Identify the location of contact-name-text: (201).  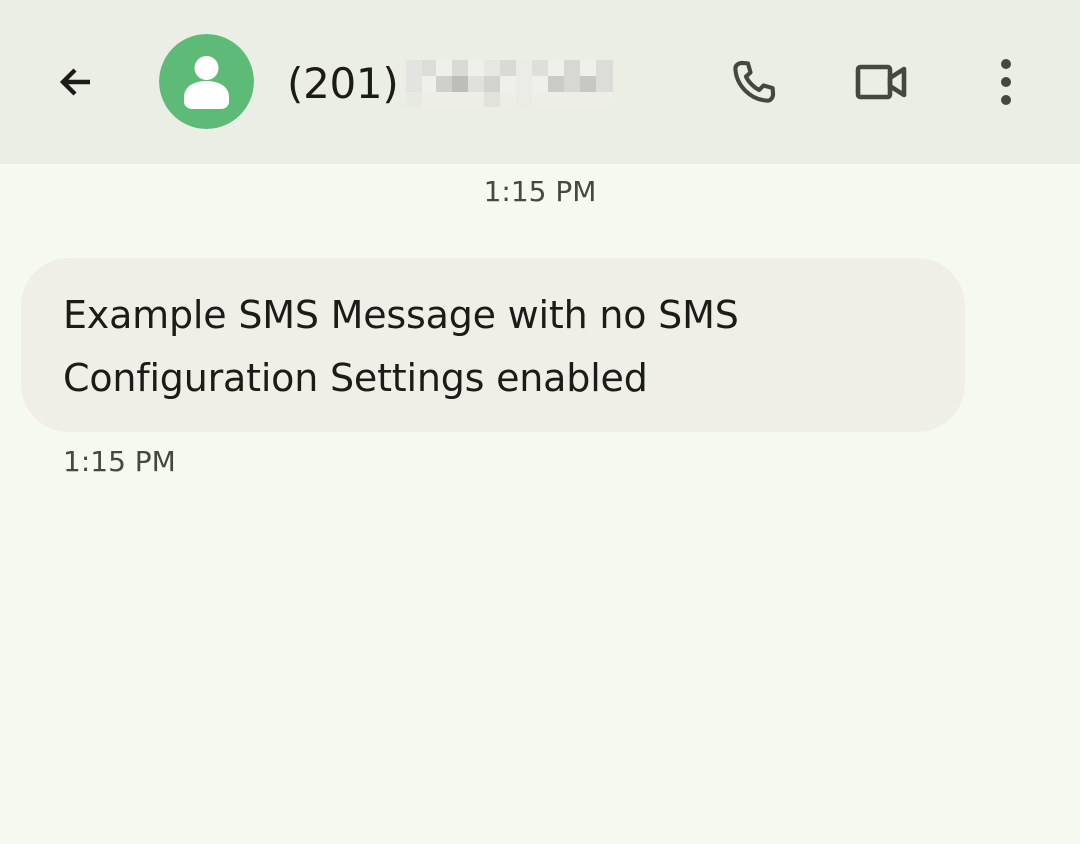
(343, 83).